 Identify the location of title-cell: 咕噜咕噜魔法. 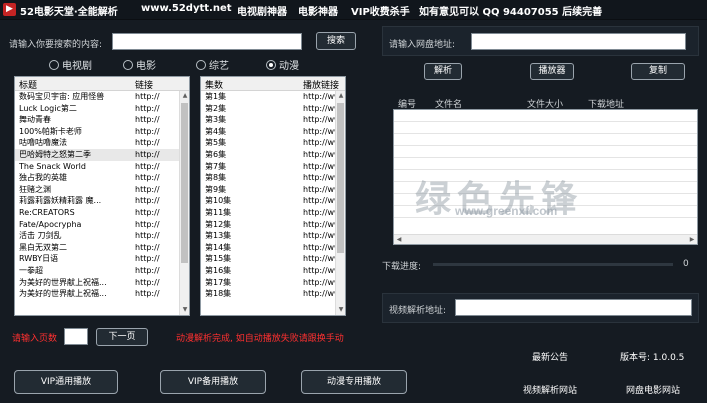
(43, 143).